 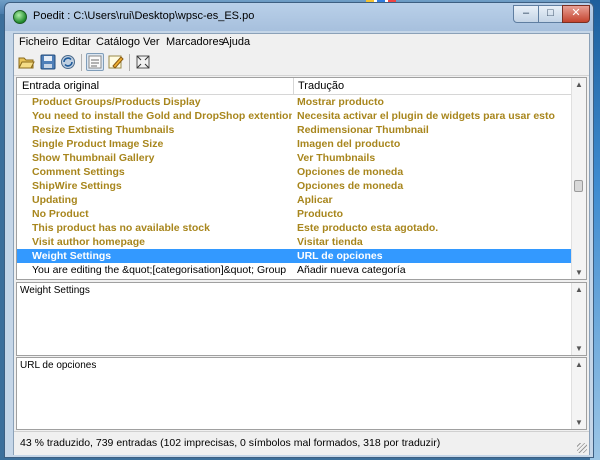 What do you see at coordinates (320, 214) in the screenshot?
I see `row-translation-text: Producto` at bounding box center [320, 214].